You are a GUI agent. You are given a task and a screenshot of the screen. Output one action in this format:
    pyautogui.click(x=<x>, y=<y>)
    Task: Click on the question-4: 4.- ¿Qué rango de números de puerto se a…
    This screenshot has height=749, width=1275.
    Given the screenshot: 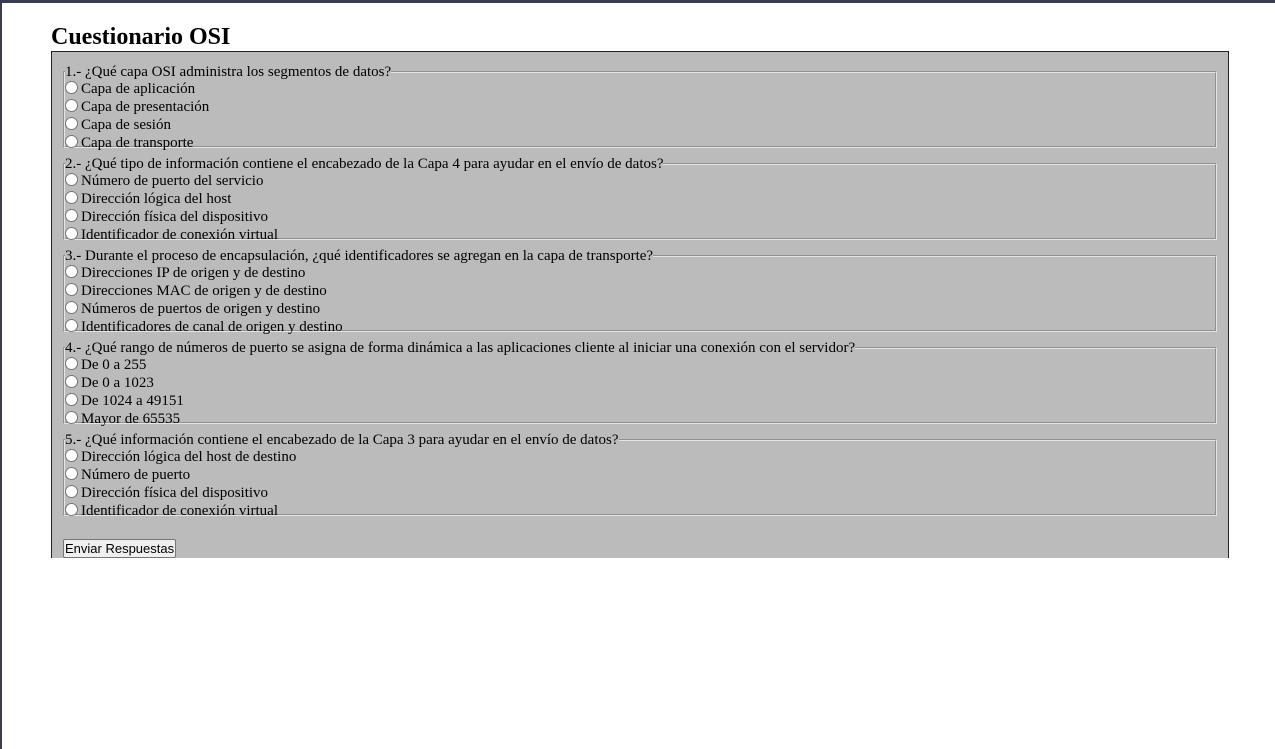 What is the action you would take?
    pyautogui.click(x=640, y=383)
    